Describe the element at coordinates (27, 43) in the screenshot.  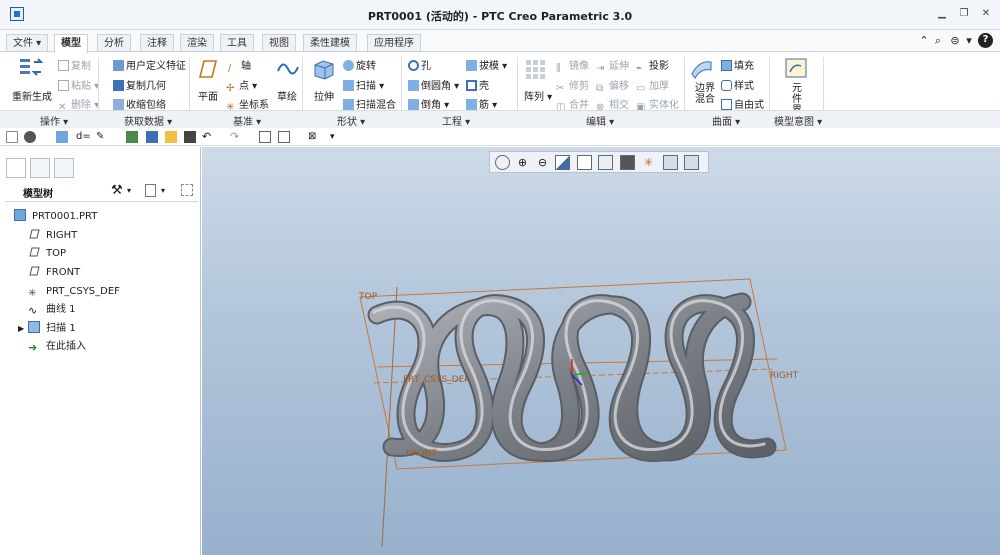
I see `tab-file: 文件 ▾` at that location.